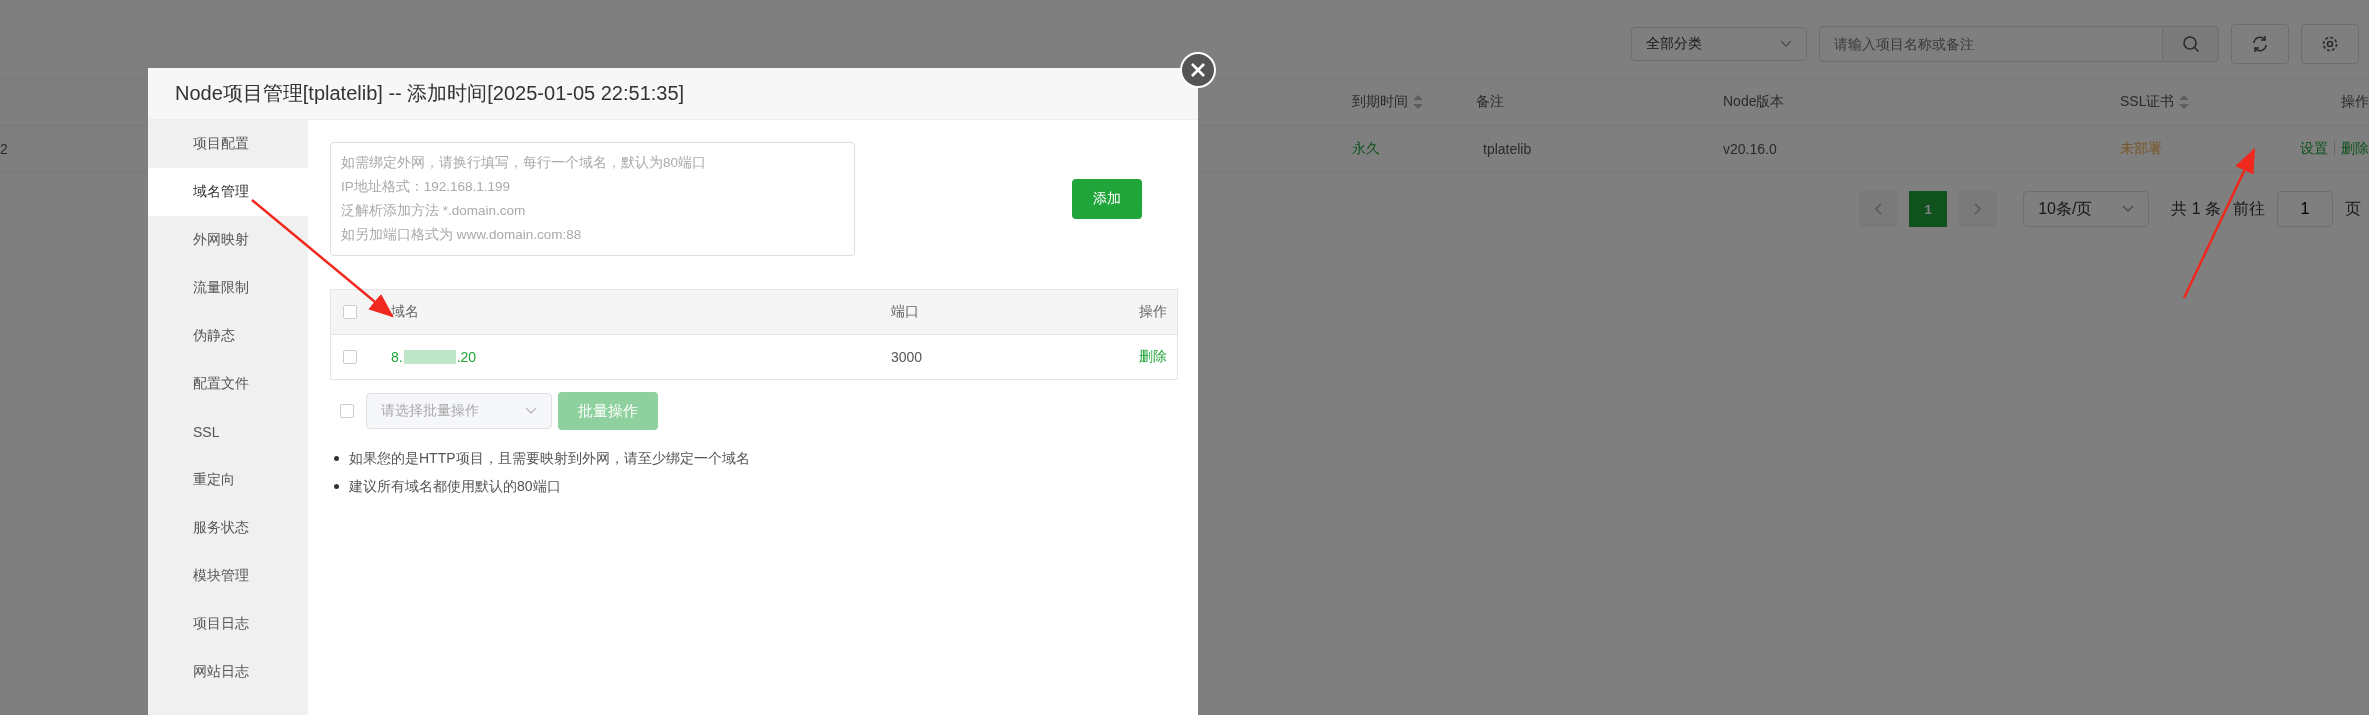  I want to click on total-count: 共 1 条, so click(2196, 208).